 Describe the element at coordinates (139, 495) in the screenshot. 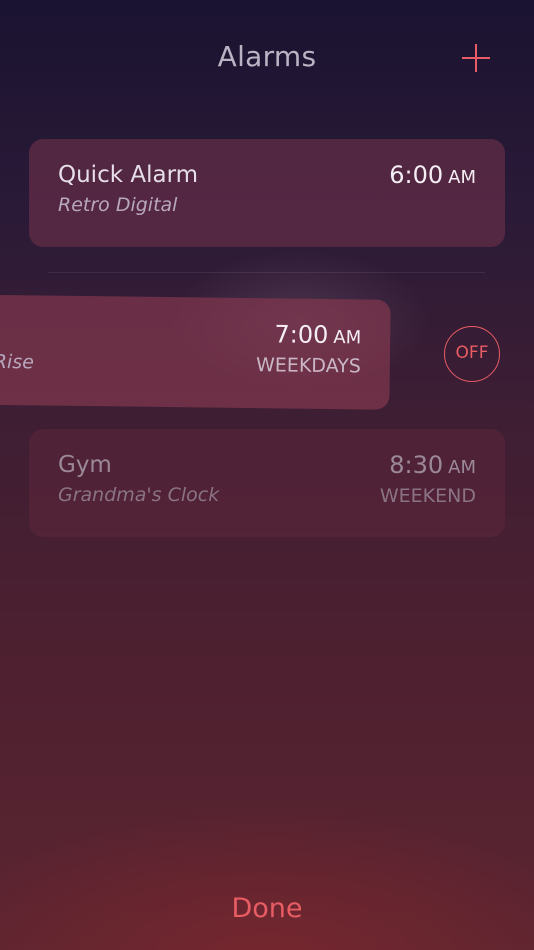

I see `alarm-sound: Grandma's Clock` at that location.